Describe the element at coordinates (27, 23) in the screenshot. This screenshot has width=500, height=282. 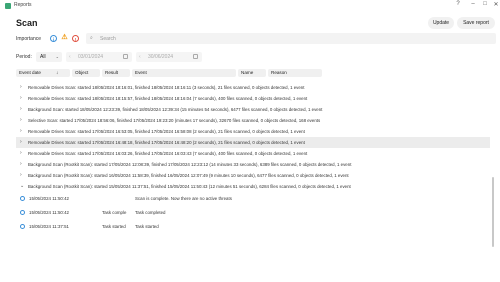
I see `page-title: Scan` at that location.